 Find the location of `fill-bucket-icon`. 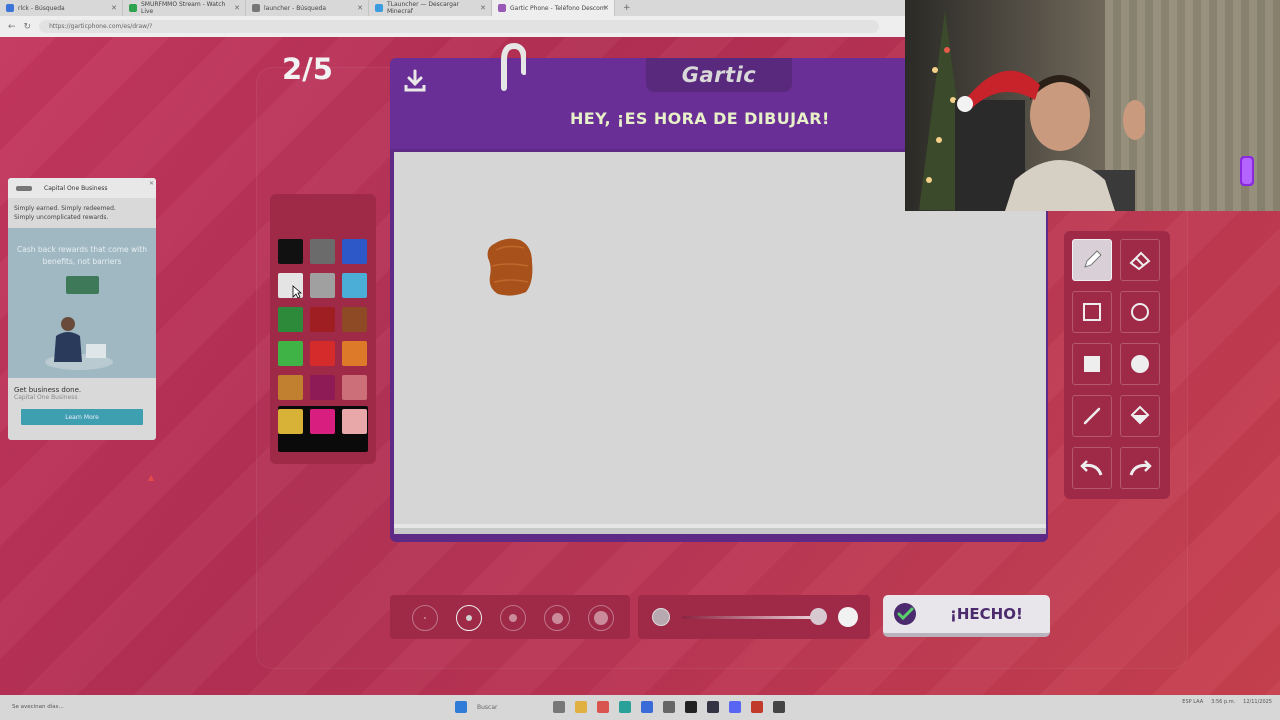

fill-bucket-icon is located at coordinates (1140, 415).